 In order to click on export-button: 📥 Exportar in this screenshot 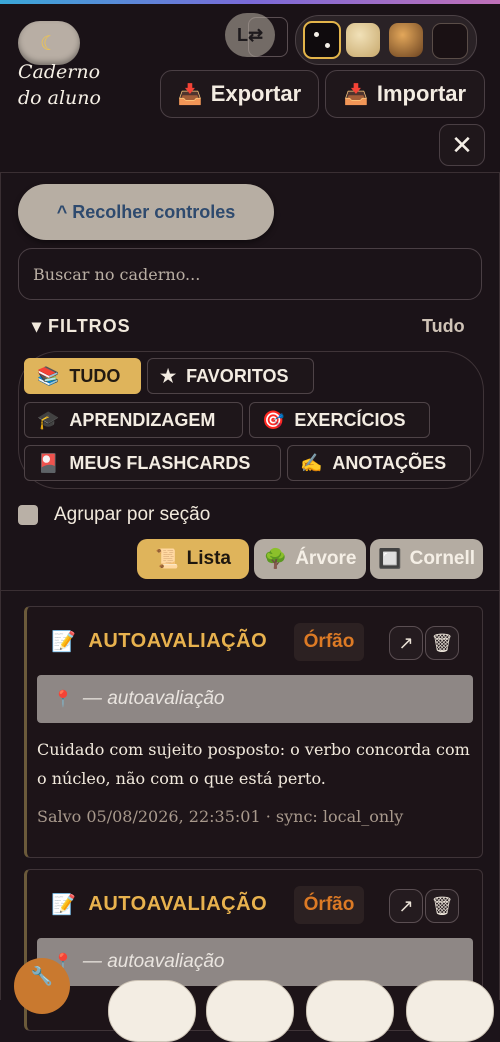, I will do `click(239, 94)`.